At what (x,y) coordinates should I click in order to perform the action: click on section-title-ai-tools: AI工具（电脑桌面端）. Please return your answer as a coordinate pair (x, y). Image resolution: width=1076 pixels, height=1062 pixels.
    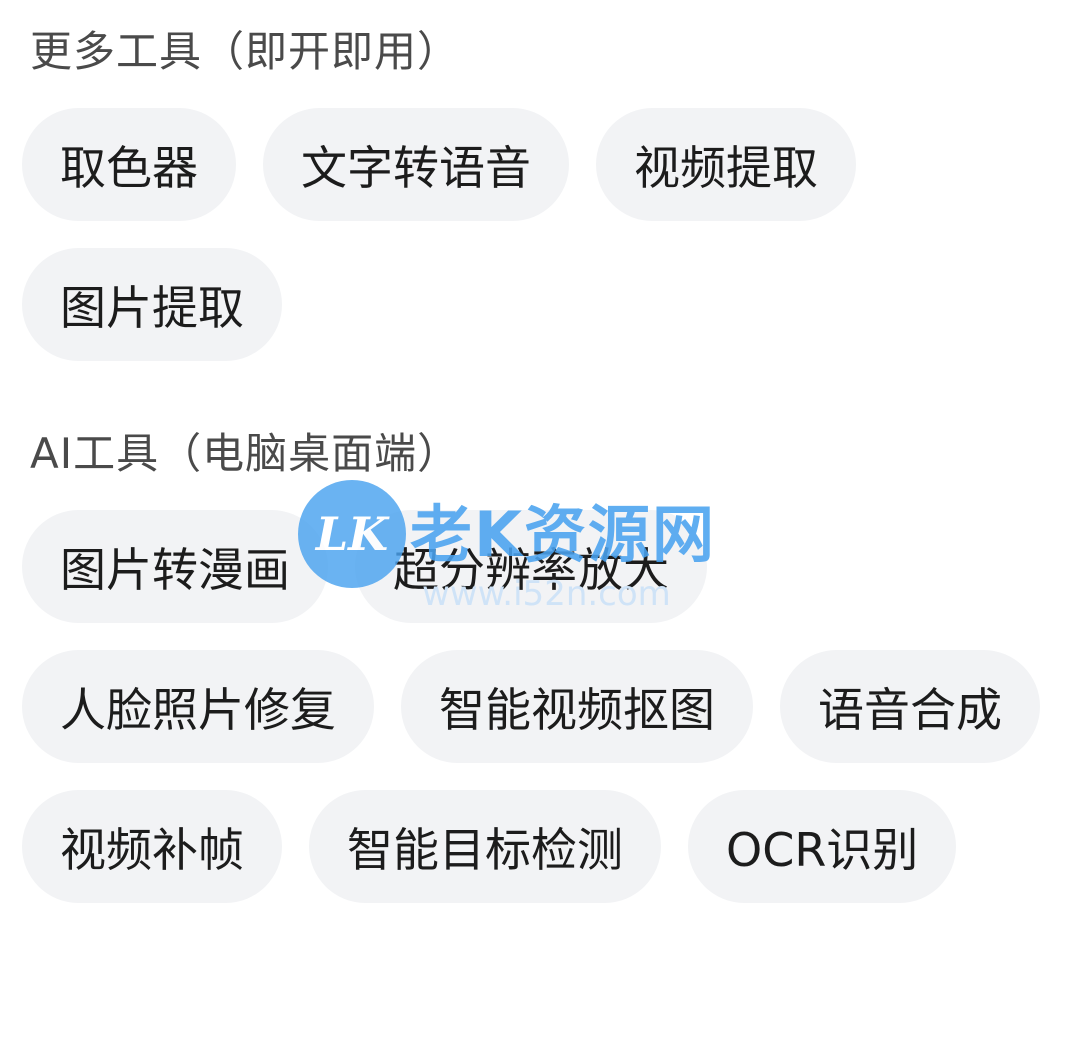
    Looking at the image, I should click on (245, 453).